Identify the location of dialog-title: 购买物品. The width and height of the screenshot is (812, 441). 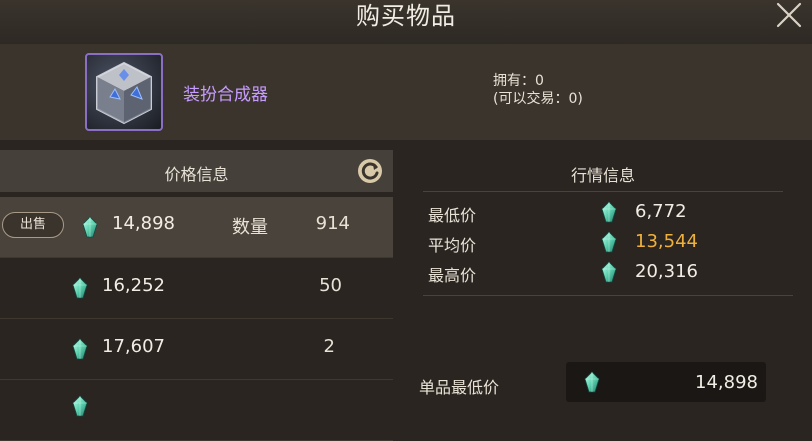
(406, 16).